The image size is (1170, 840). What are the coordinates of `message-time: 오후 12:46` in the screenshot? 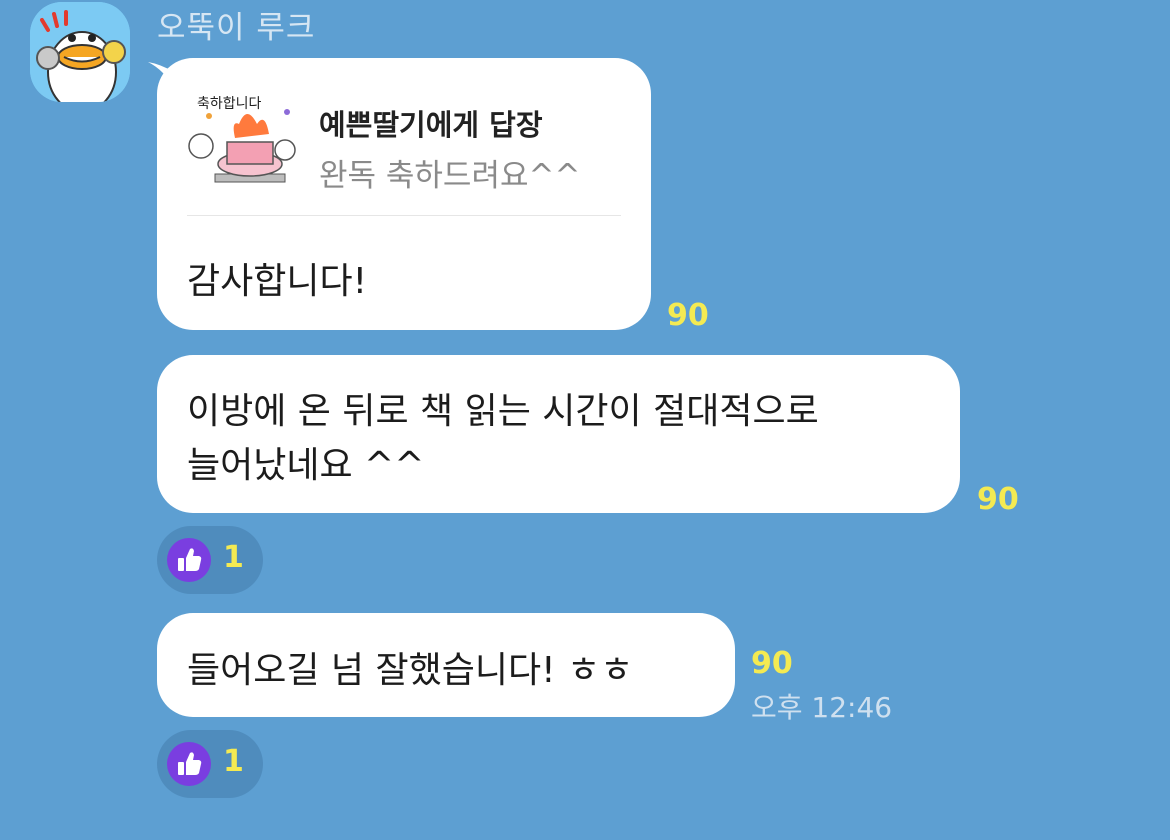 It's located at (822, 707).